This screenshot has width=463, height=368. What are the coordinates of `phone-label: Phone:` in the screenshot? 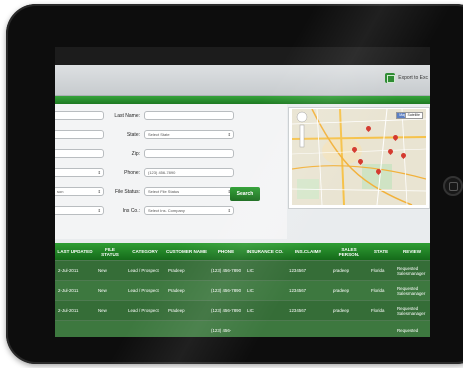 It's located at (132, 173).